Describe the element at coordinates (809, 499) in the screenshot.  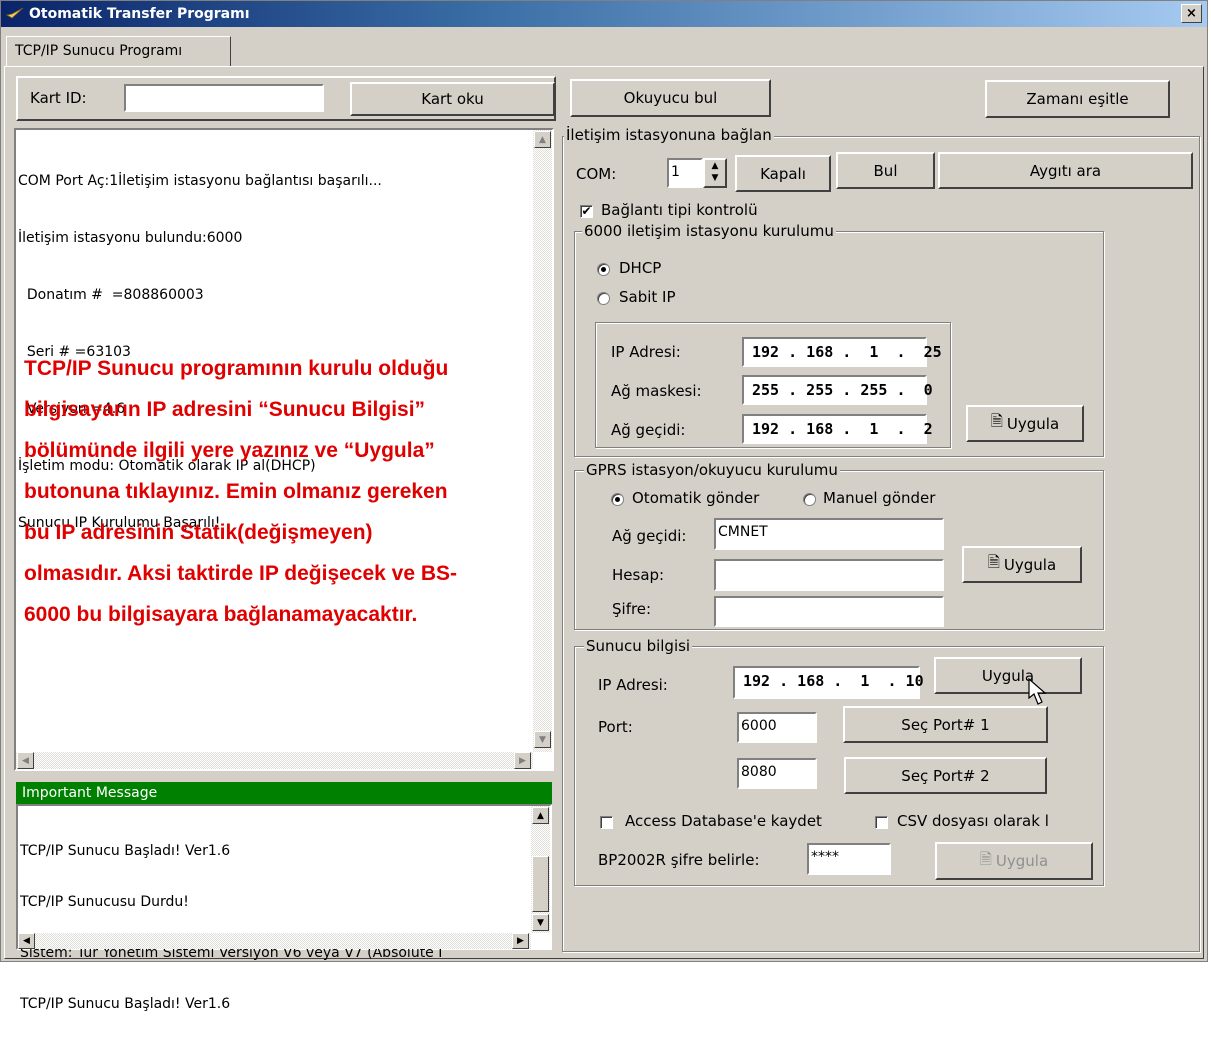
I see `manual-send-radio` at that location.